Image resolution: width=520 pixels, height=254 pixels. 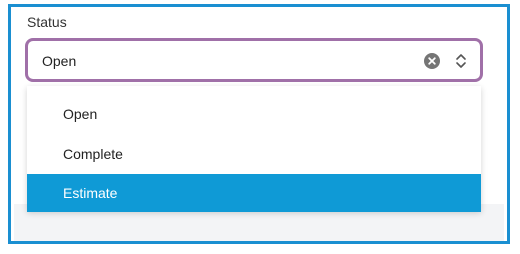 I want to click on status-label: Status, so click(x=47, y=22).